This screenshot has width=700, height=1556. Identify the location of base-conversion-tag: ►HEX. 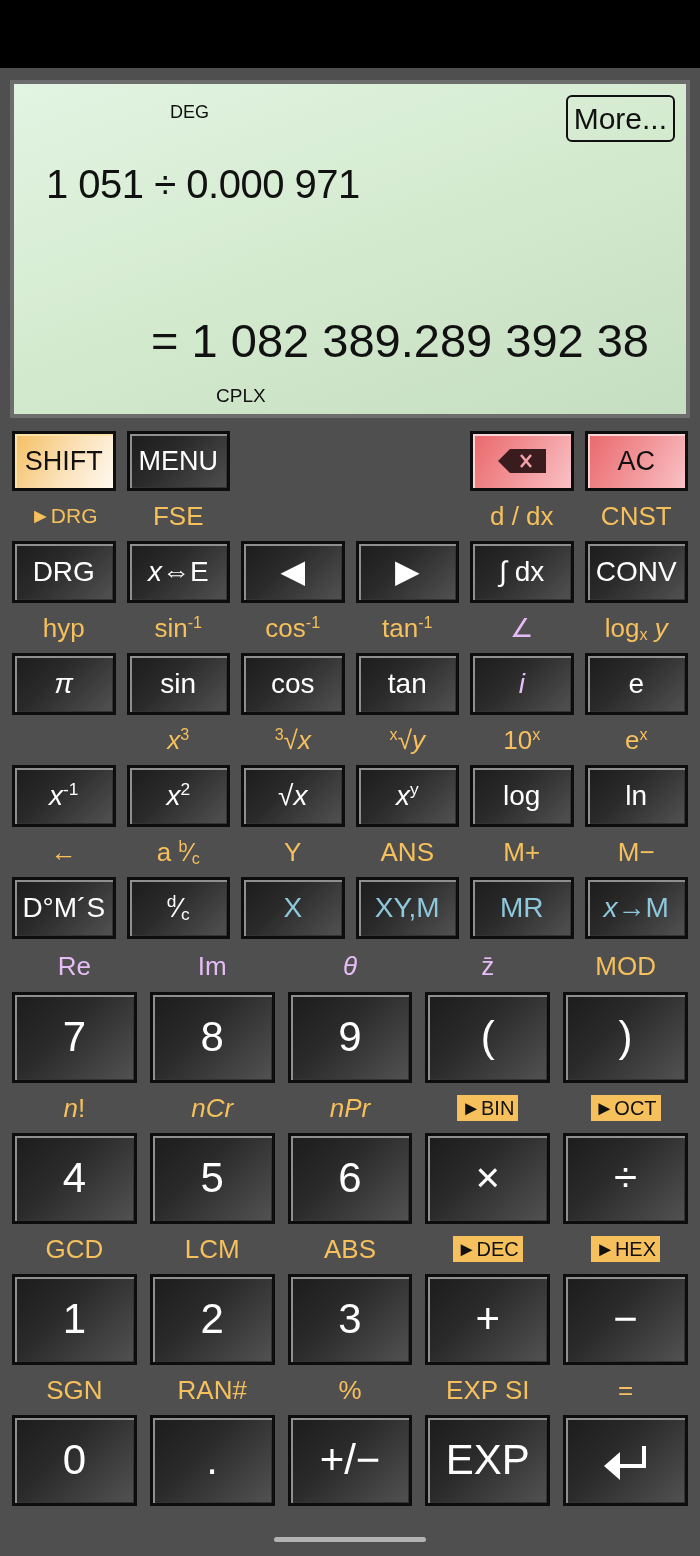
(626, 1249).